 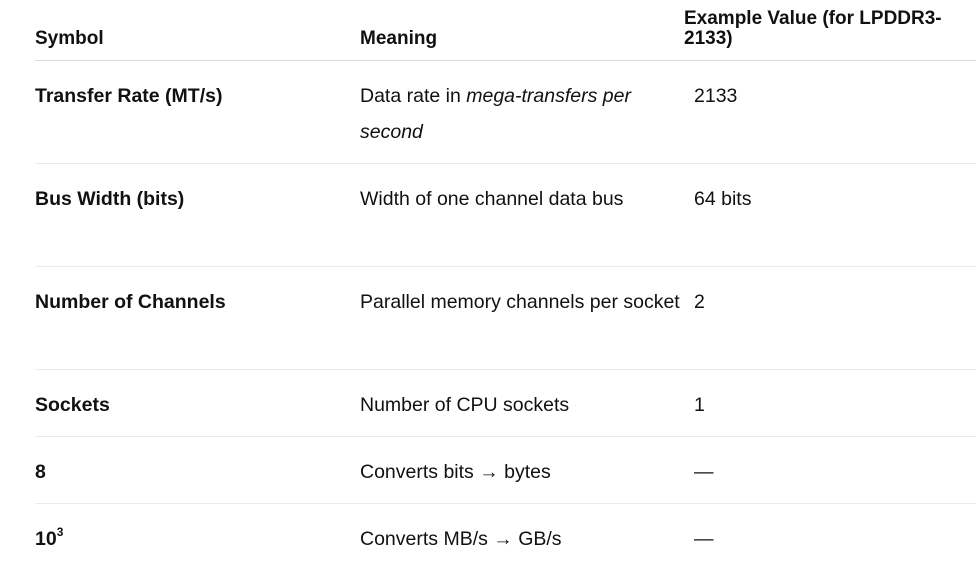 What do you see at coordinates (723, 199) in the screenshot?
I see `cell-example: 64 bits` at bounding box center [723, 199].